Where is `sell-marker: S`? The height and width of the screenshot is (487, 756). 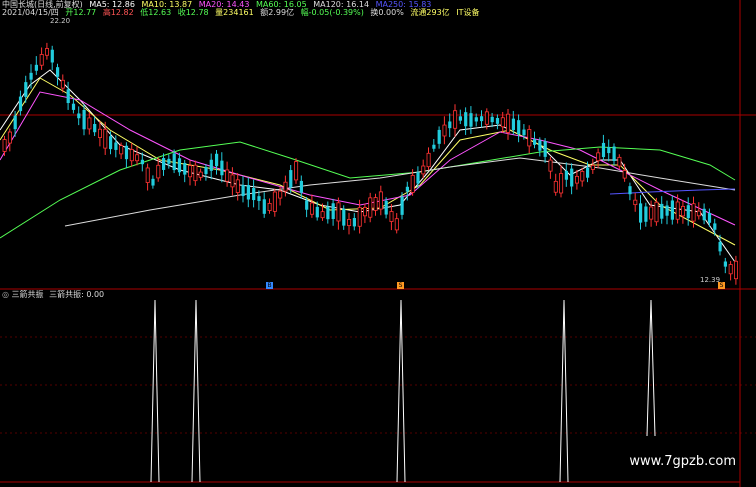 sell-marker: S is located at coordinates (400, 285).